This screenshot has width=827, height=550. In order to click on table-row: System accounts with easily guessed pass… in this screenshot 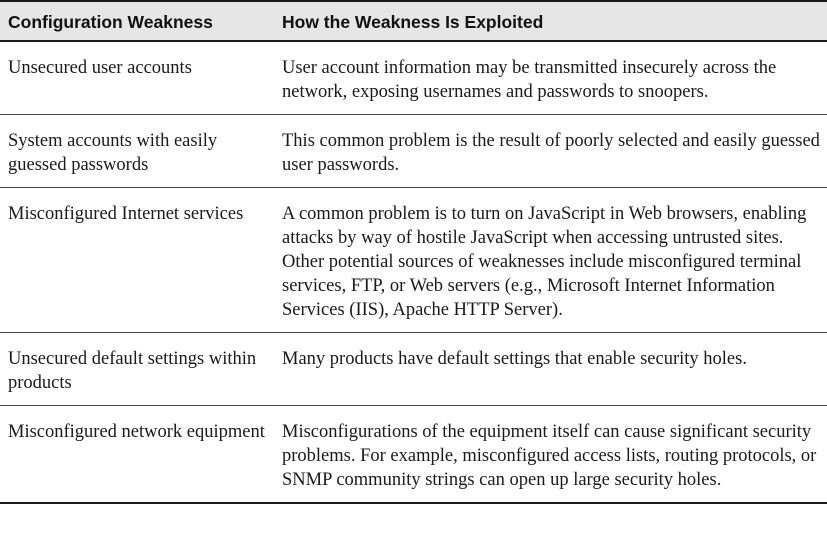, I will do `click(413, 151)`.